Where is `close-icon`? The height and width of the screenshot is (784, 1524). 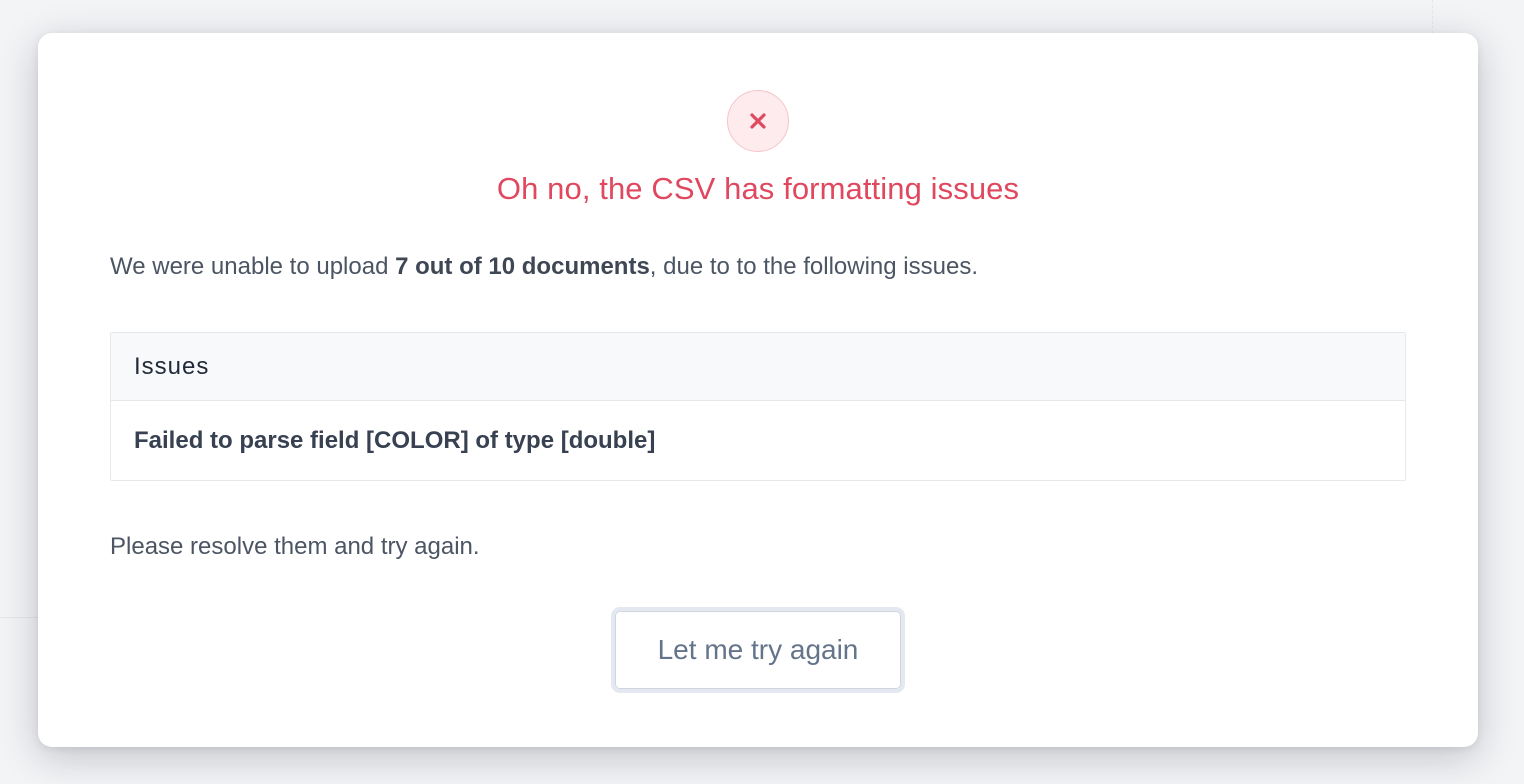 close-icon is located at coordinates (758, 121).